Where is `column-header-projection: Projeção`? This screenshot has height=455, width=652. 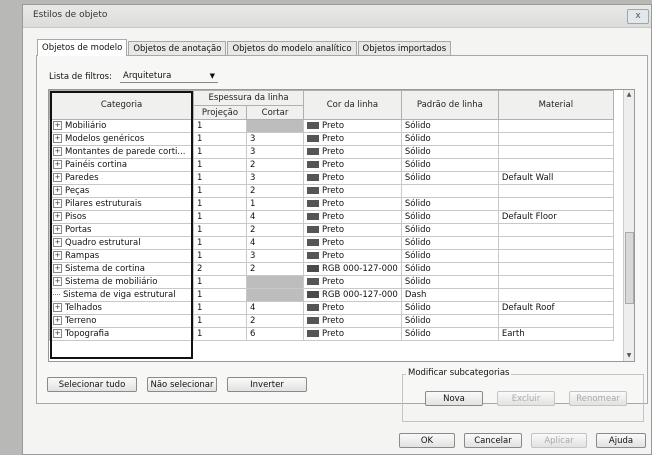 column-header-projection: Projeção is located at coordinates (220, 112).